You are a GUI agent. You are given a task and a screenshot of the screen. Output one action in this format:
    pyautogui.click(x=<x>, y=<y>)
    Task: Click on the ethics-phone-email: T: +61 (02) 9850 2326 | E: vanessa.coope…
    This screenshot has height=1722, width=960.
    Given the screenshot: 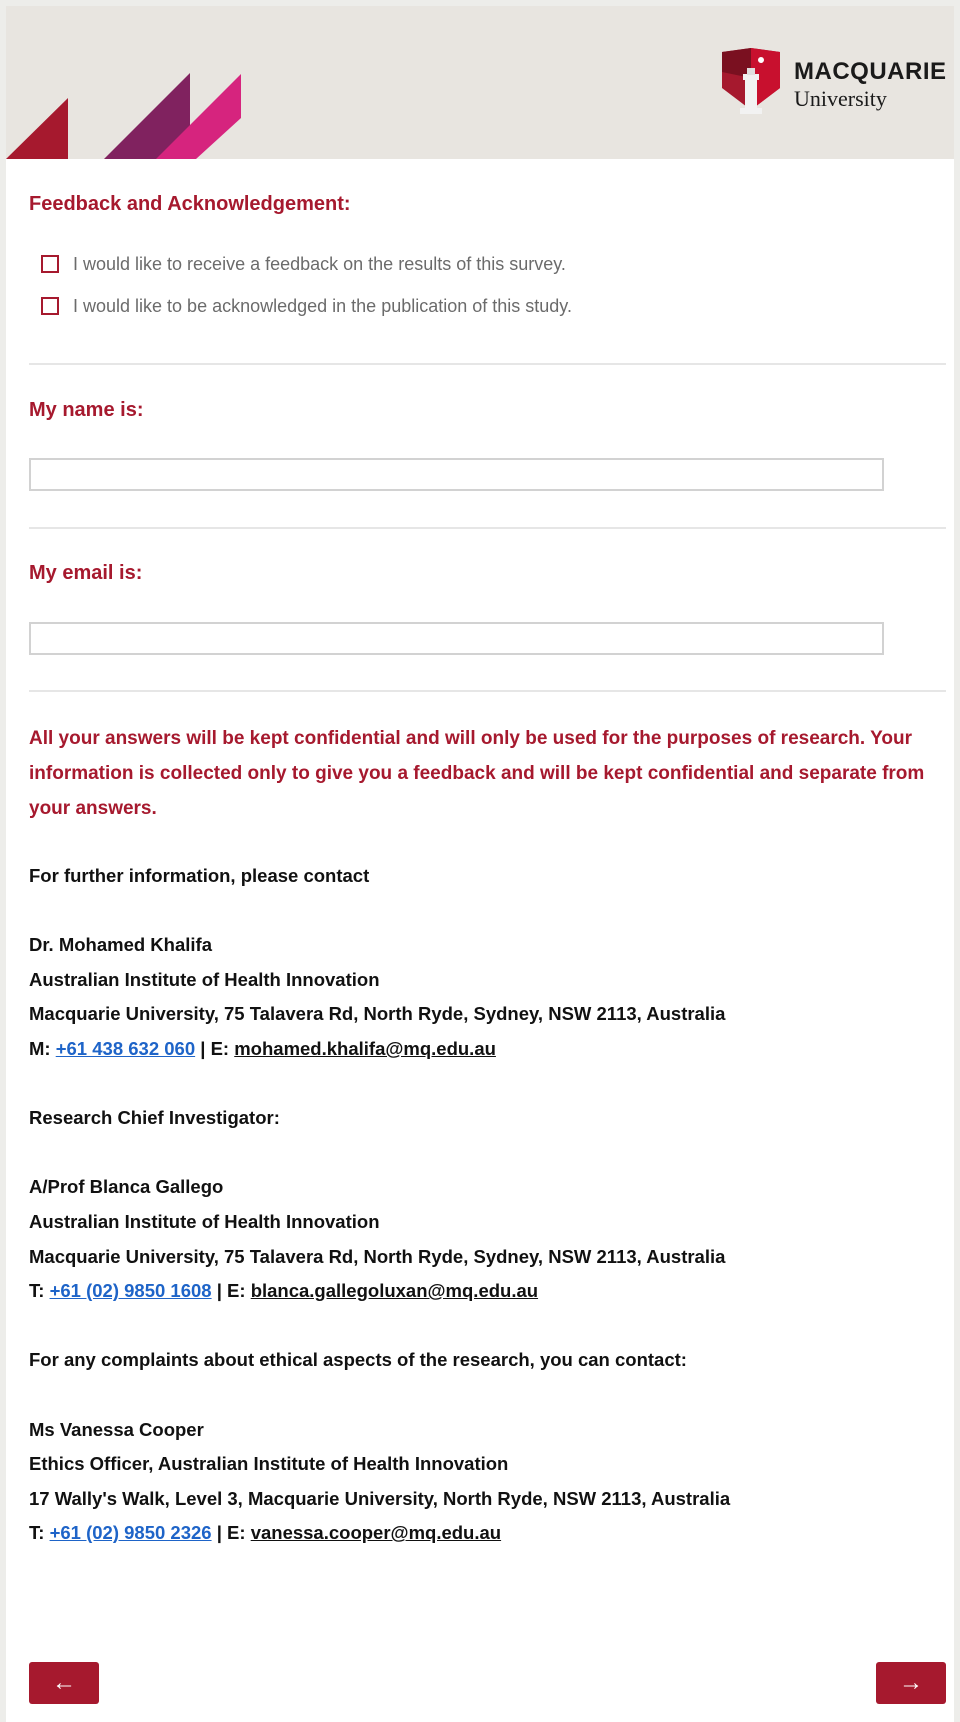 What is the action you would take?
    pyautogui.click(x=487, y=1533)
    